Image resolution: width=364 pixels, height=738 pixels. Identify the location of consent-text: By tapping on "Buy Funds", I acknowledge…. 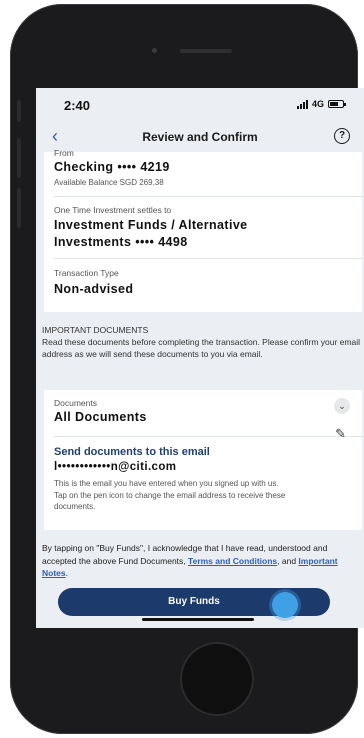
(201, 561).